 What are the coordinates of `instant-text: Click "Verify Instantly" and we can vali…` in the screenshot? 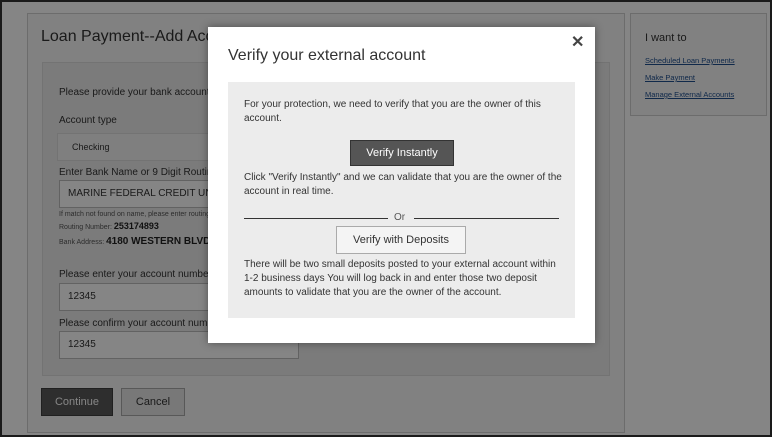 It's located at (403, 184).